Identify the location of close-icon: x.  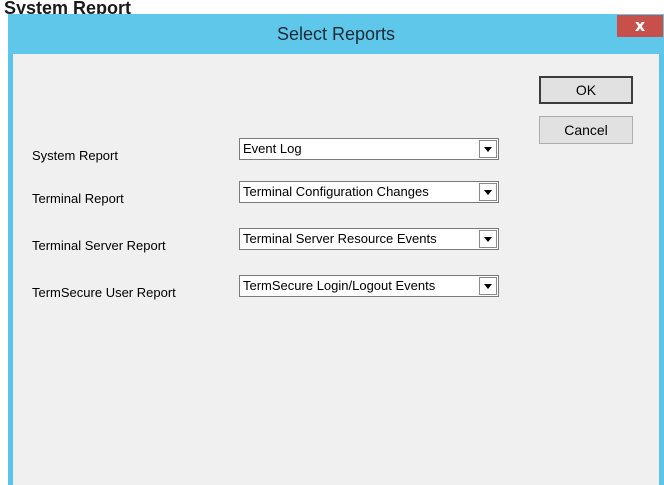
(640, 25).